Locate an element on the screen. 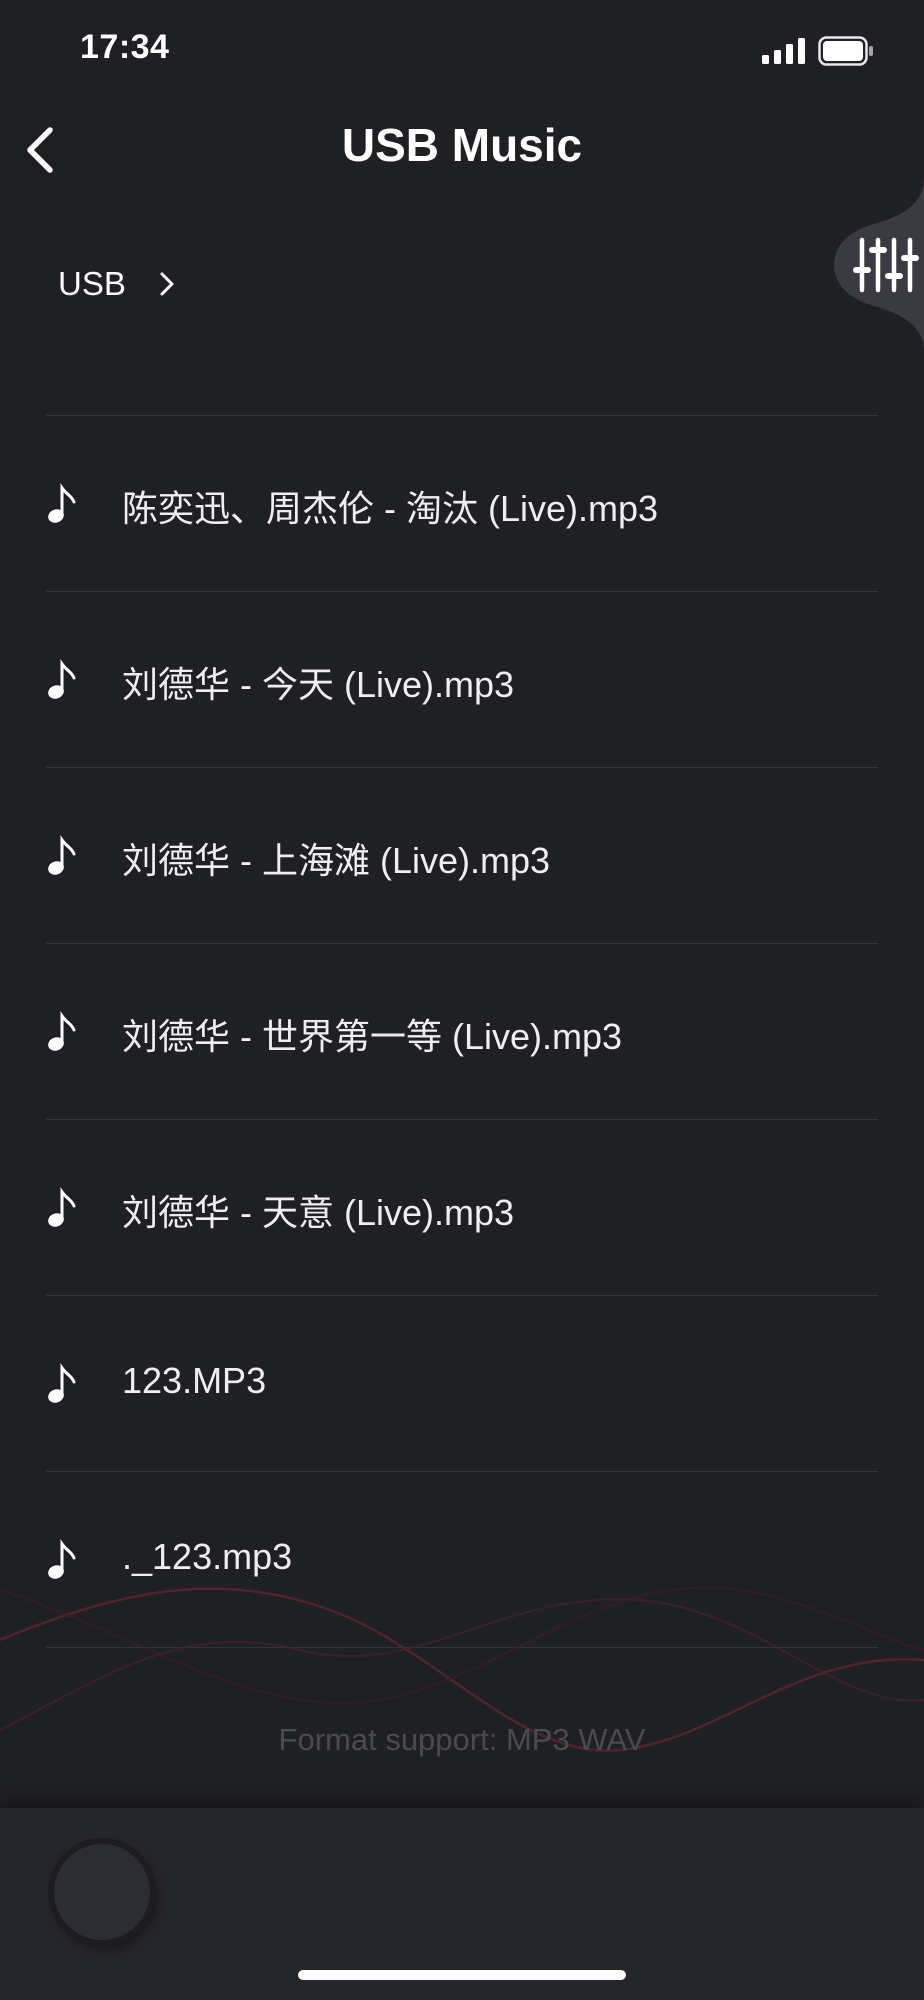 The image size is (924, 2000). breadcrumb-item-usb: USB is located at coordinates (92, 284).